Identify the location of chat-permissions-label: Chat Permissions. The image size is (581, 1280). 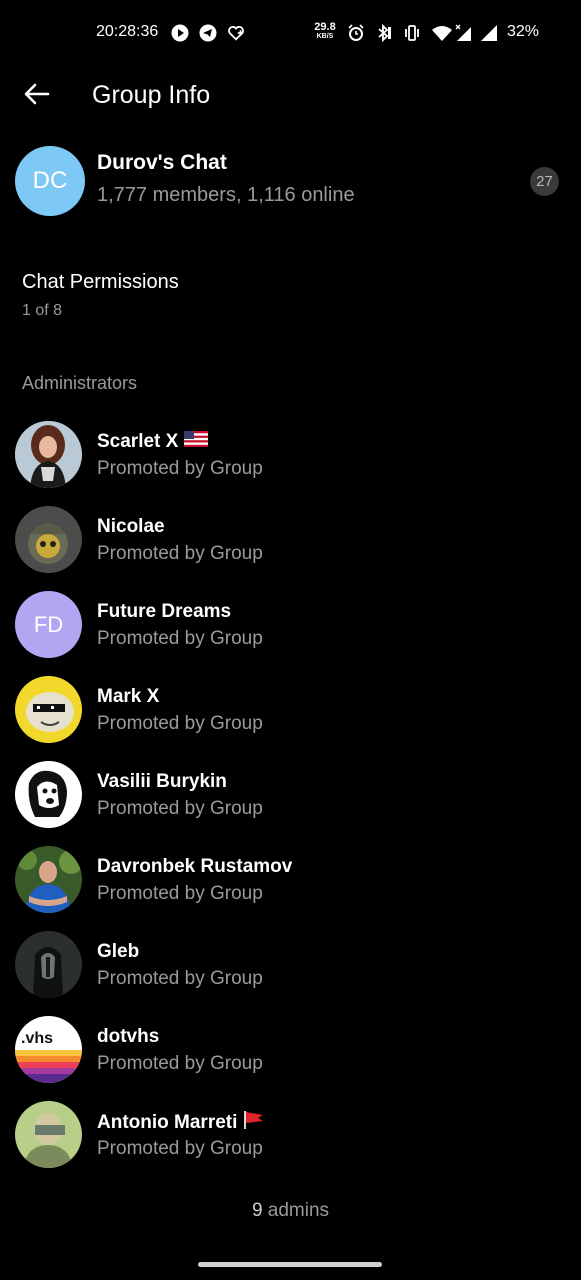
(100, 282).